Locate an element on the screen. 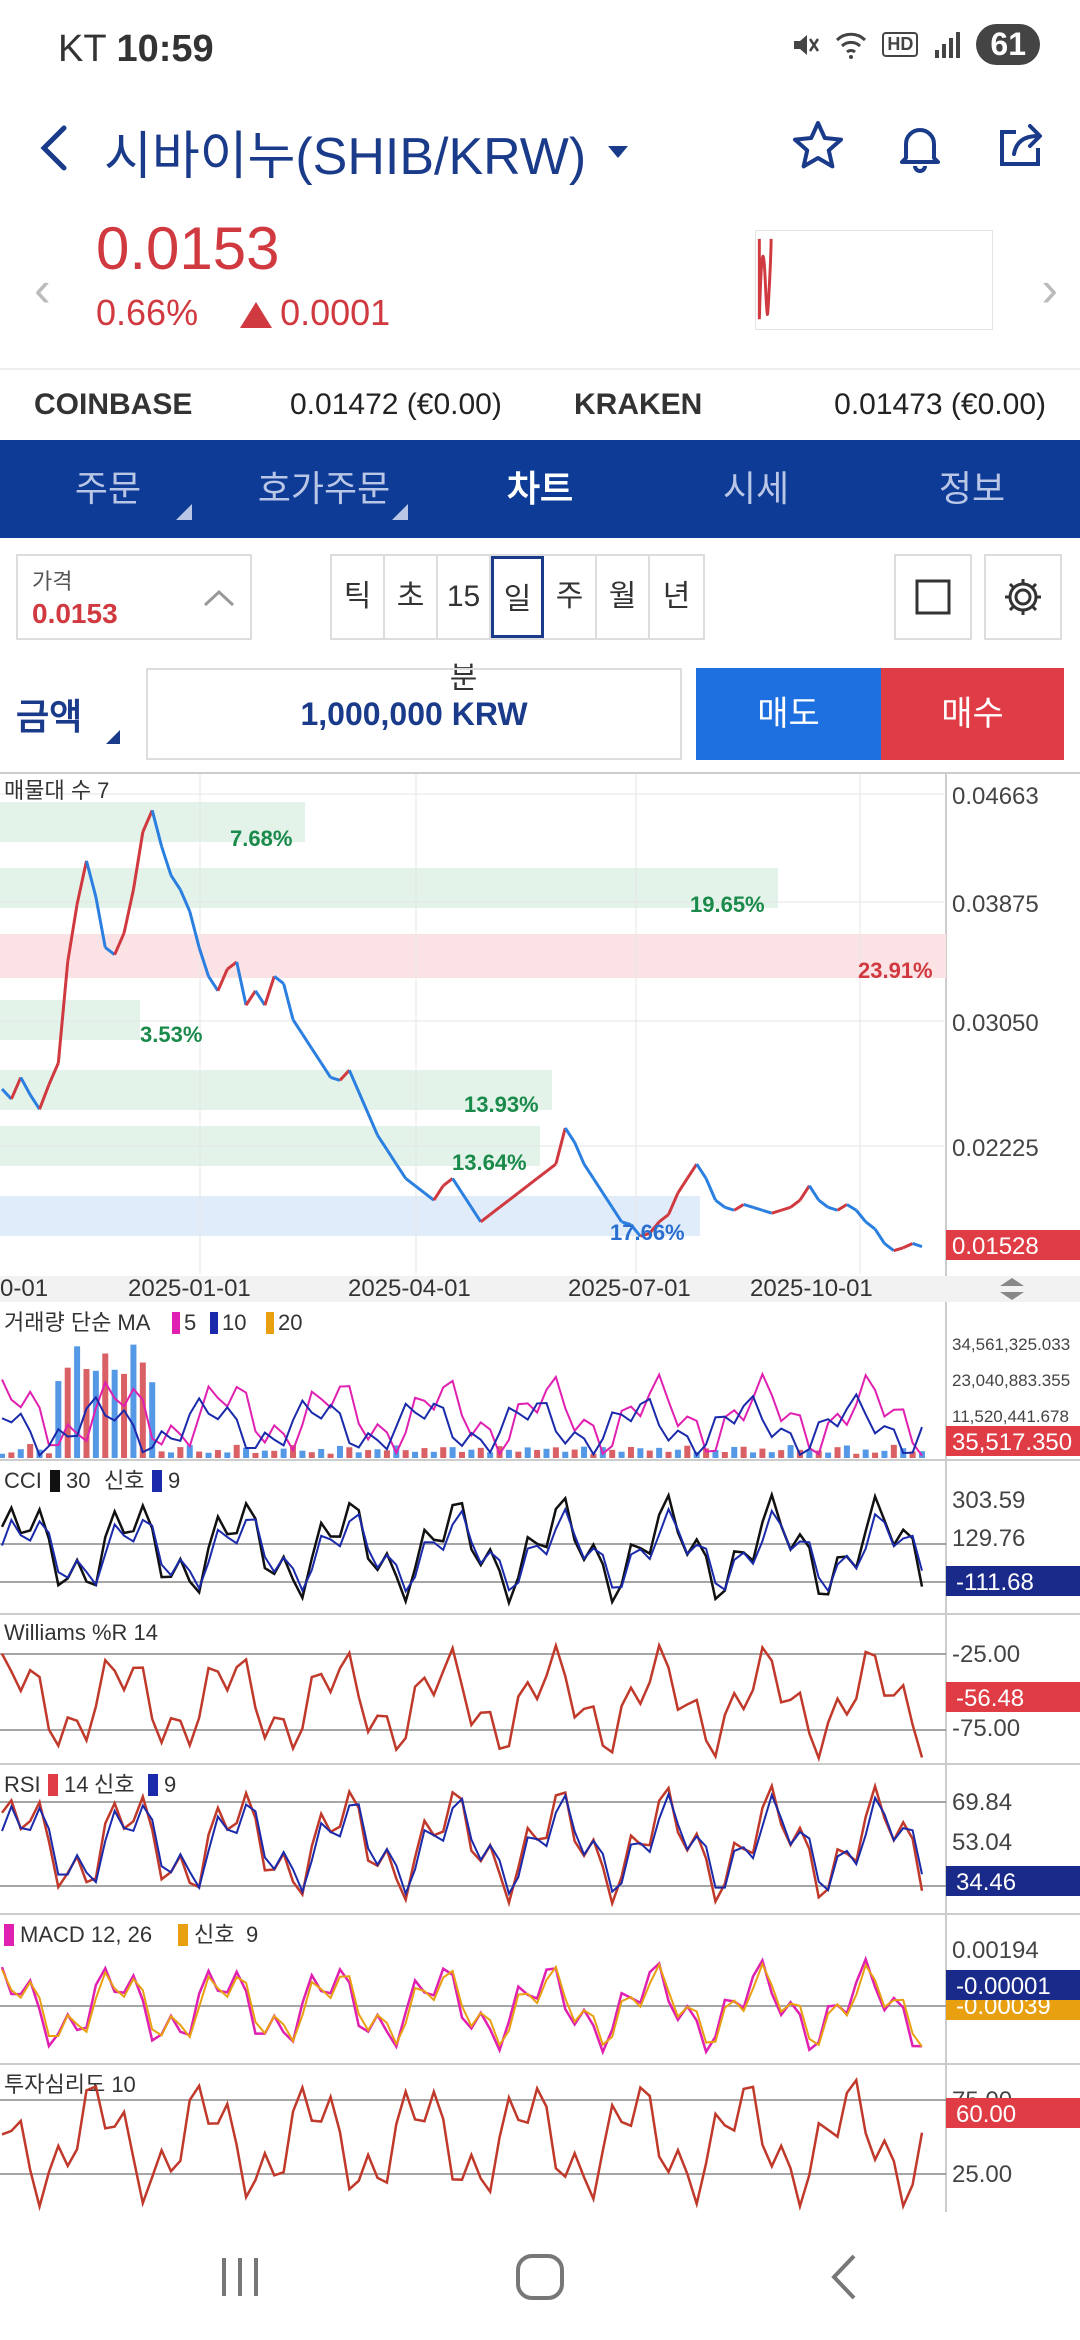 The image size is (1080, 2340). price-input: 가격 0.0153 is located at coordinates (134, 597).